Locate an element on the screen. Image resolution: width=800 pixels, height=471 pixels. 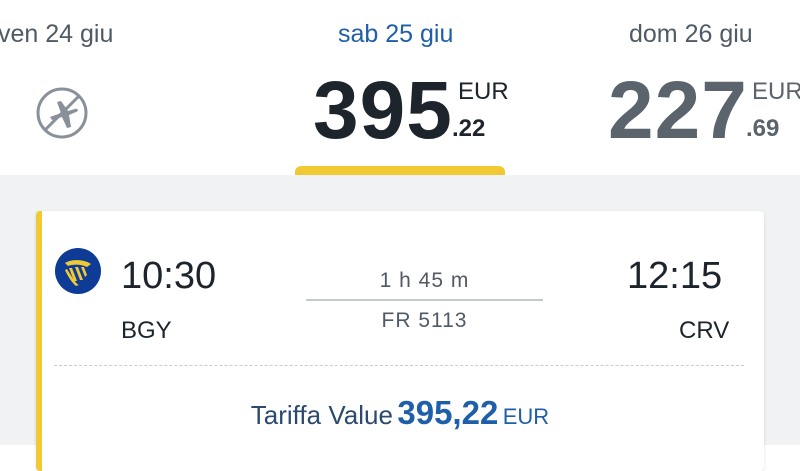
card-accent-bar is located at coordinates (39, 341).